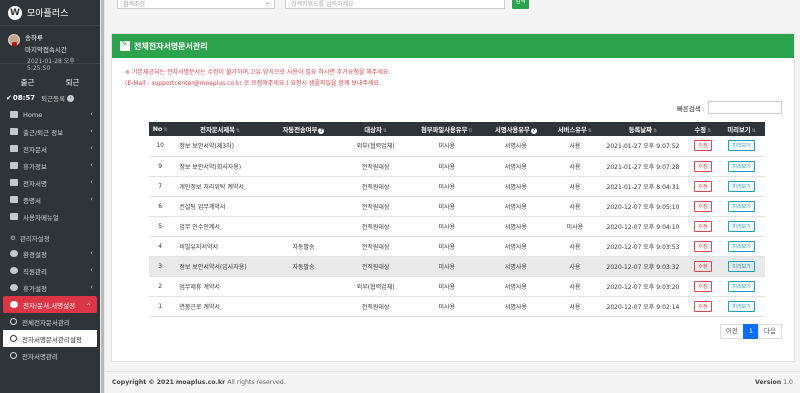  What do you see at coordinates (50, 131) in the screenshot?
I see `nav-attendance-info: 출근/퇴근 정보 ‹` at bounding box center [50, 131].